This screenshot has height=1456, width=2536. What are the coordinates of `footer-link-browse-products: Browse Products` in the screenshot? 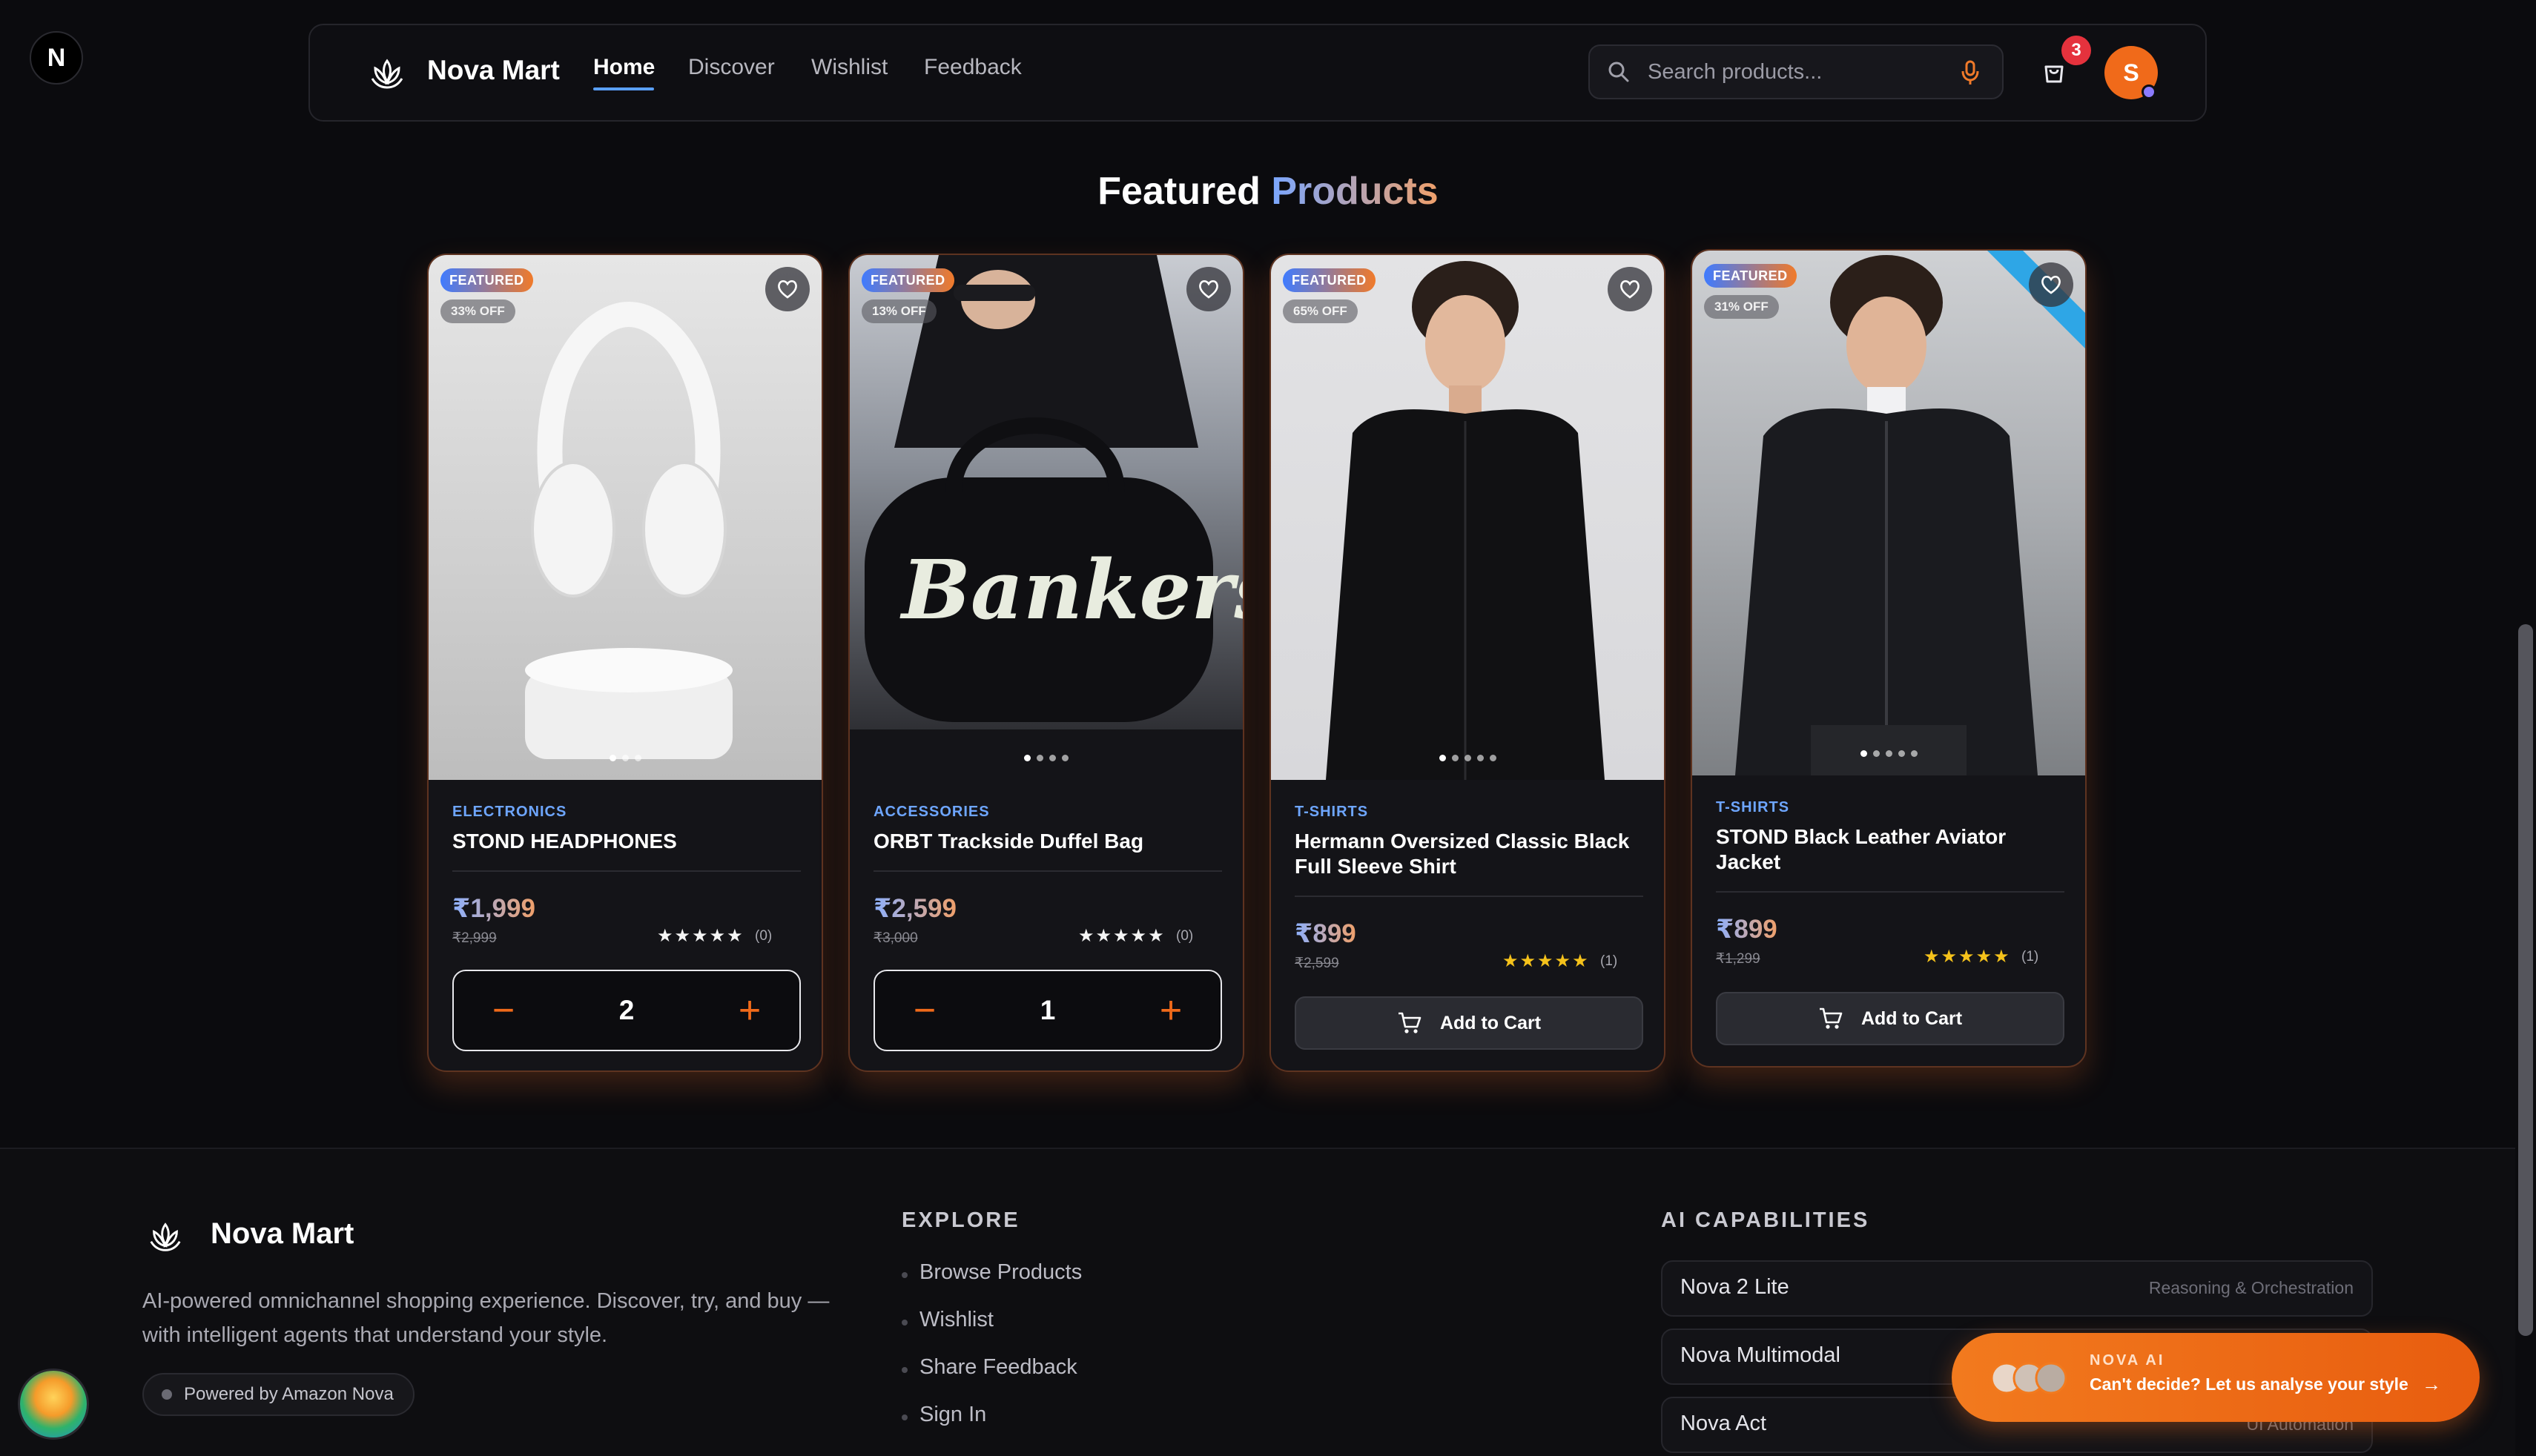 It's located at (1000, 1272).